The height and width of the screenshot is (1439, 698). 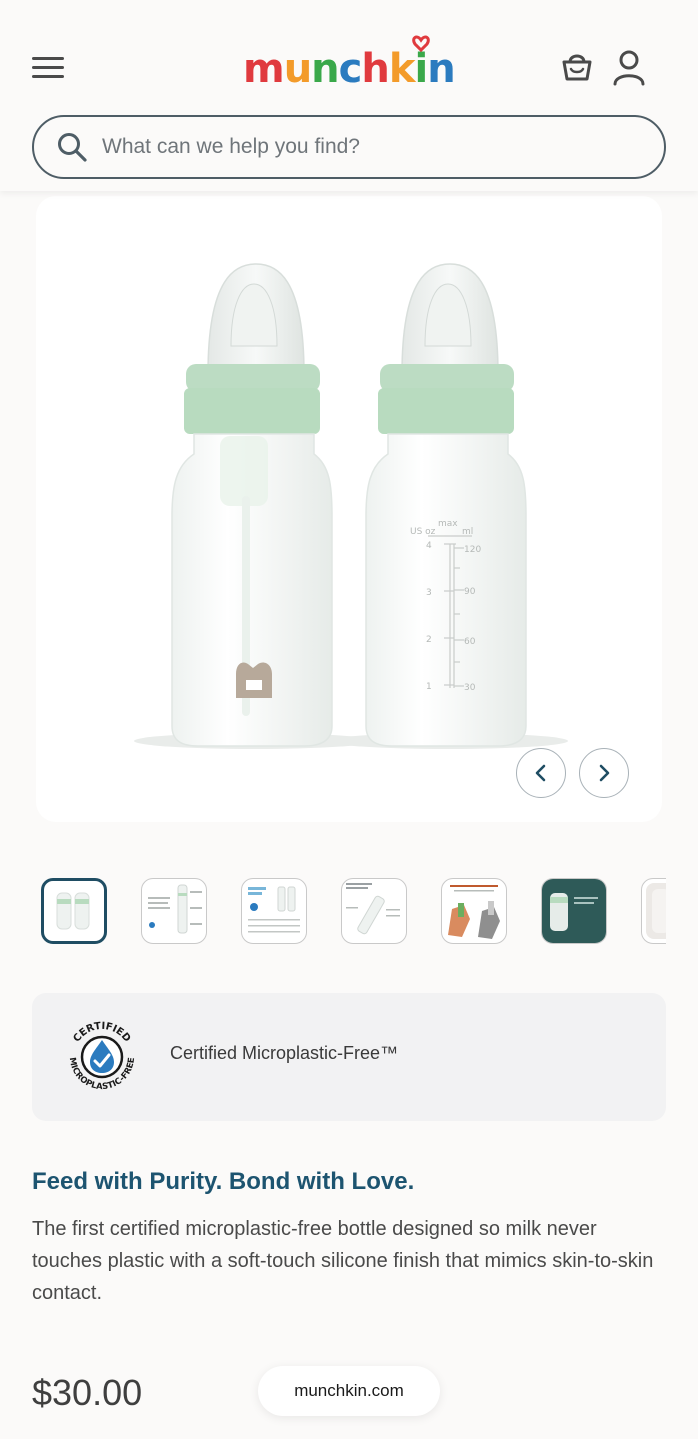 I want to click on thumbnail-strip, so click(x=353, y=911).